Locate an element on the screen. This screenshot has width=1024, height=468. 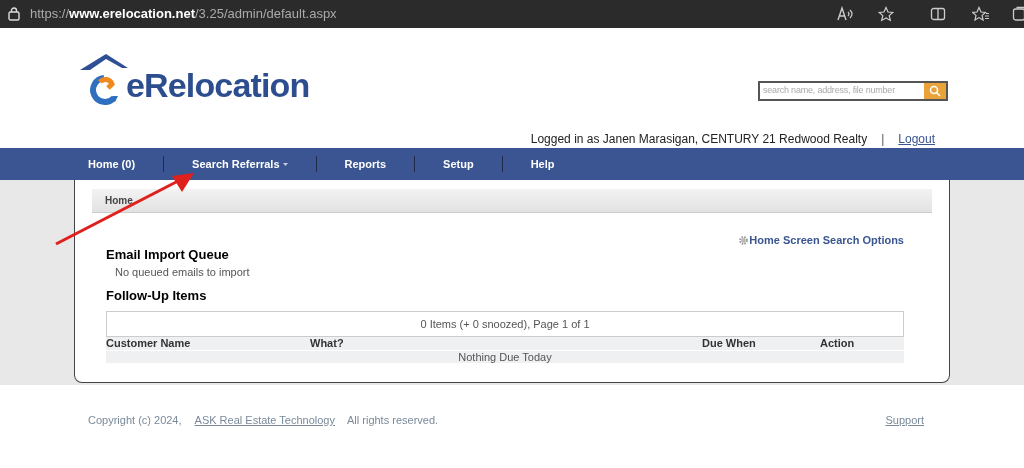
address-bar-url: https://www.erelocation.net/3.25/admin/default.aspx is located at coordinates (183, 14).